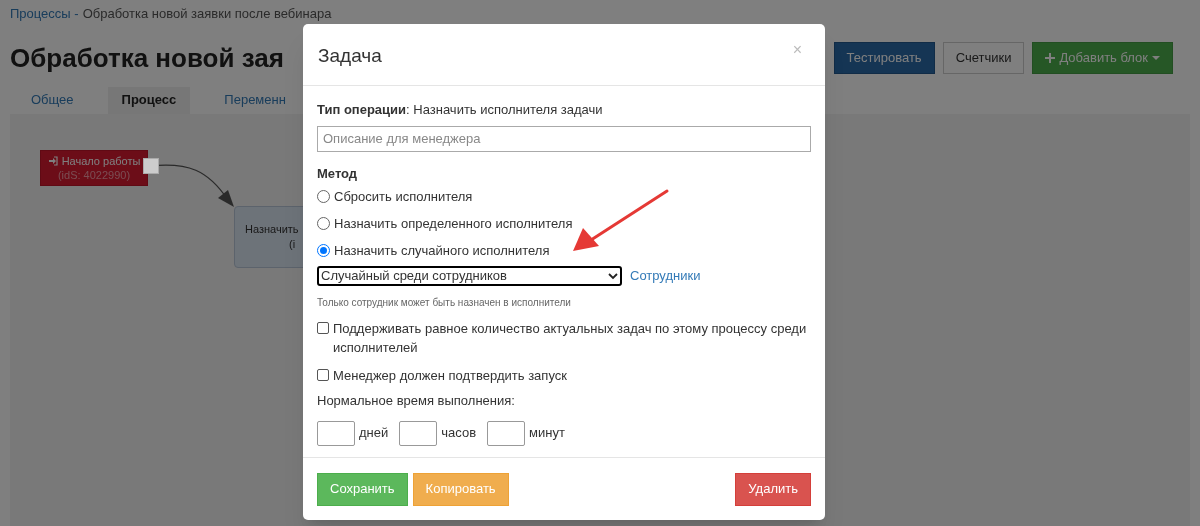 This screenshot has height=526, width=1200. What do you see at coordinates (570, 338) in the screenshot?
I see `checkbox-label: Поддерживать равное количество актуальных задач по этому процессу среди исполнителей` at bounding box center [570, 338].